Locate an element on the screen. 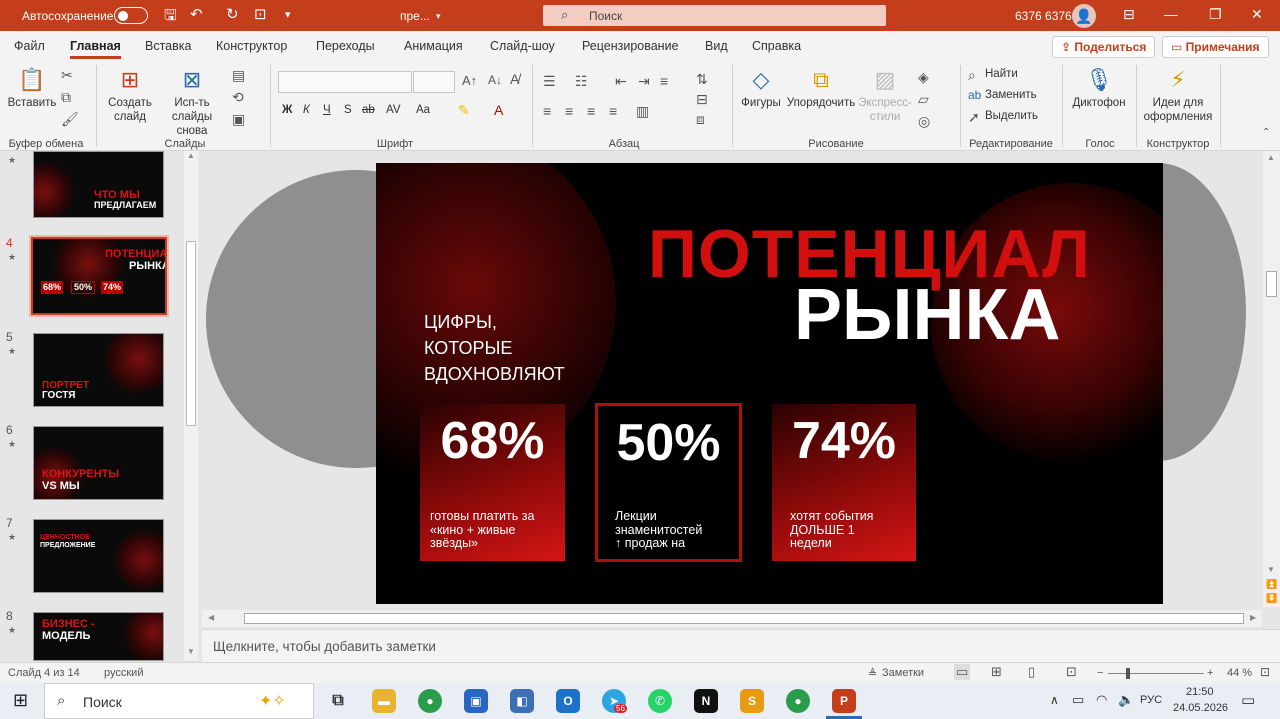 This screenshot has height=719, width=1280. comments-button: ▭ Примечания is located at coordinates (1215, 47).